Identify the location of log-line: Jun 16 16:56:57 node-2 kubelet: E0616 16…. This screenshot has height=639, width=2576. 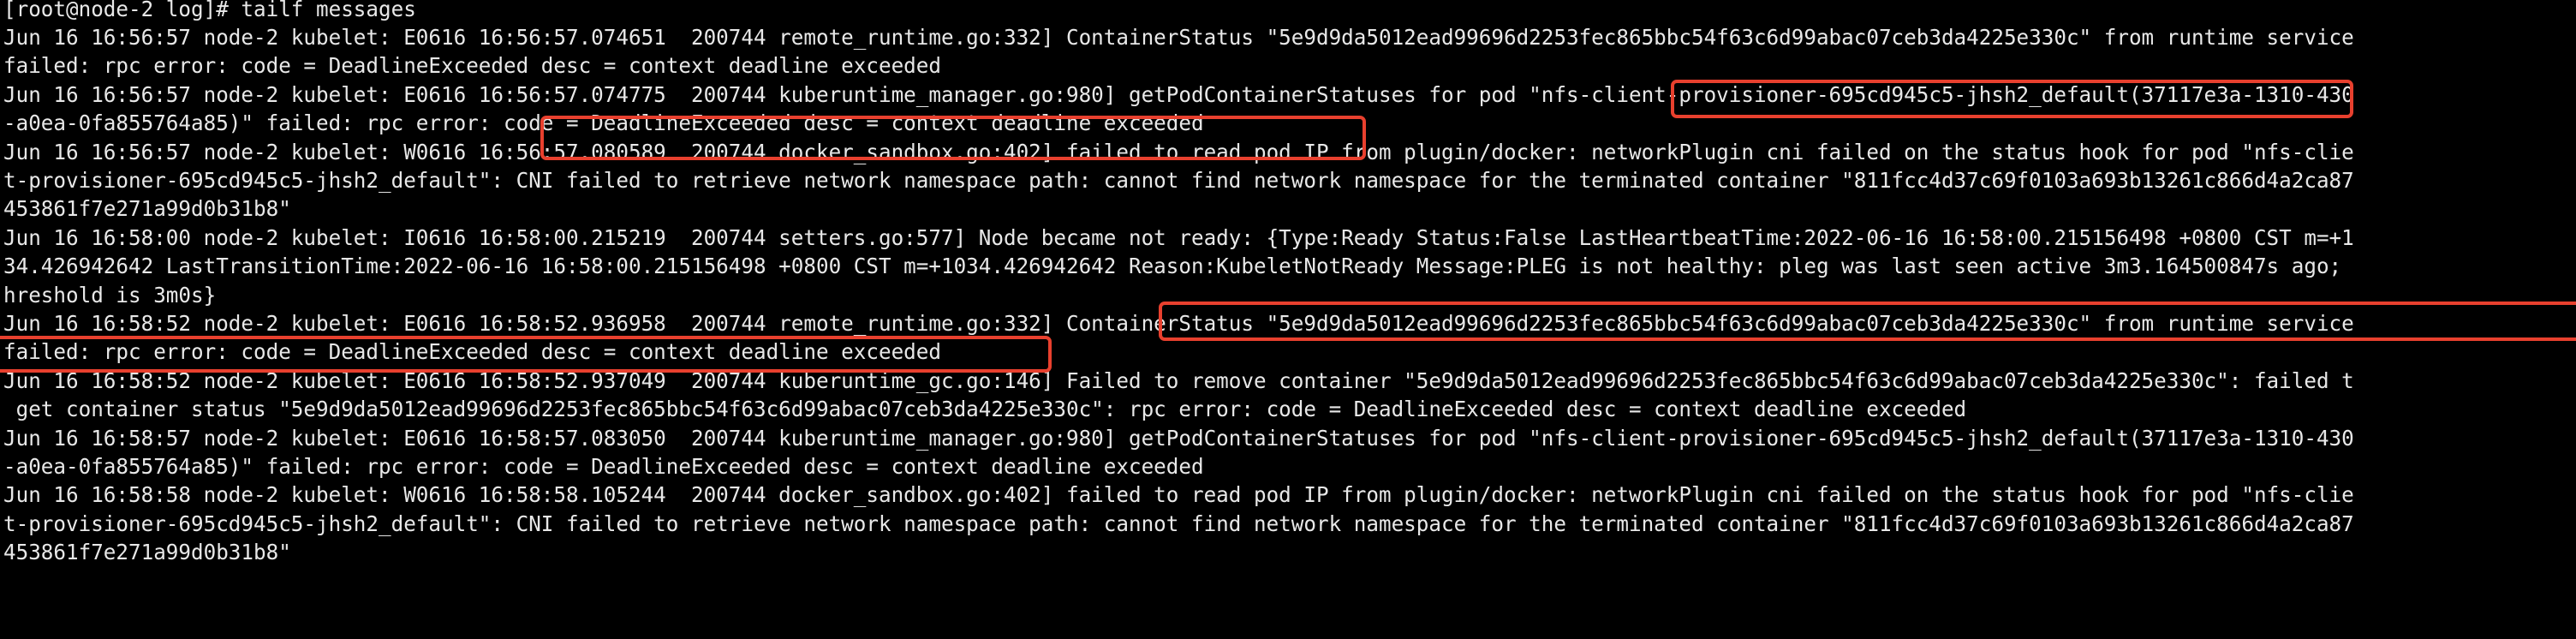
(1178, 37).